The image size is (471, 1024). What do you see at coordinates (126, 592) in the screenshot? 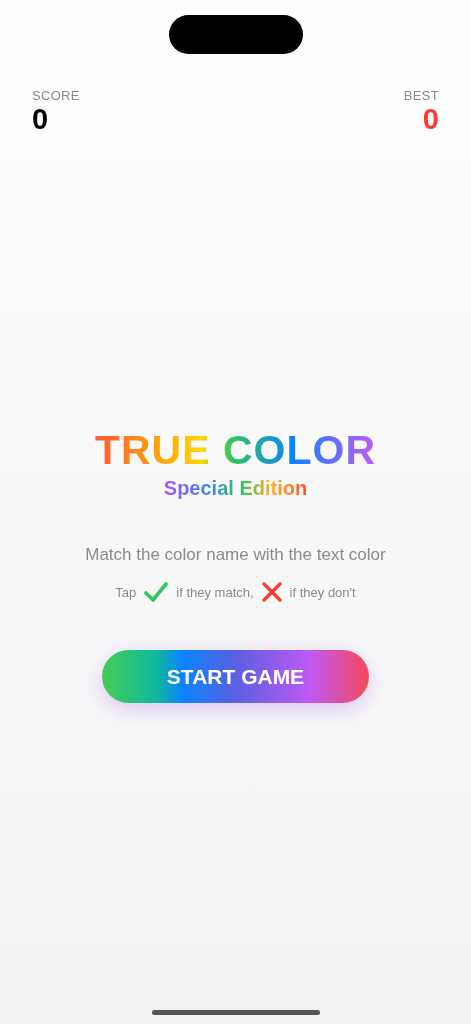
I see `hint-text: Tap` at bounding box center [126, 592].